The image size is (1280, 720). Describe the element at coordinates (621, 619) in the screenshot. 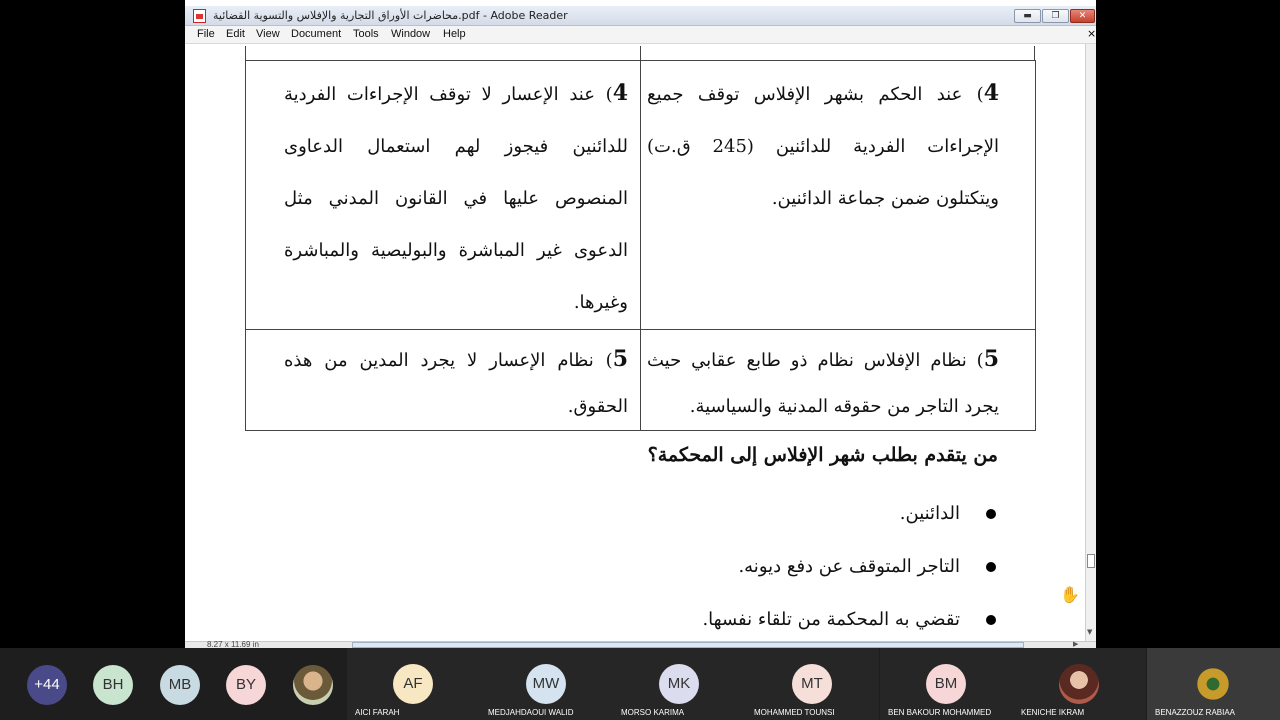

I see `list-item: تقضي به المحكمة من تلقاء نفسها.` at that location.